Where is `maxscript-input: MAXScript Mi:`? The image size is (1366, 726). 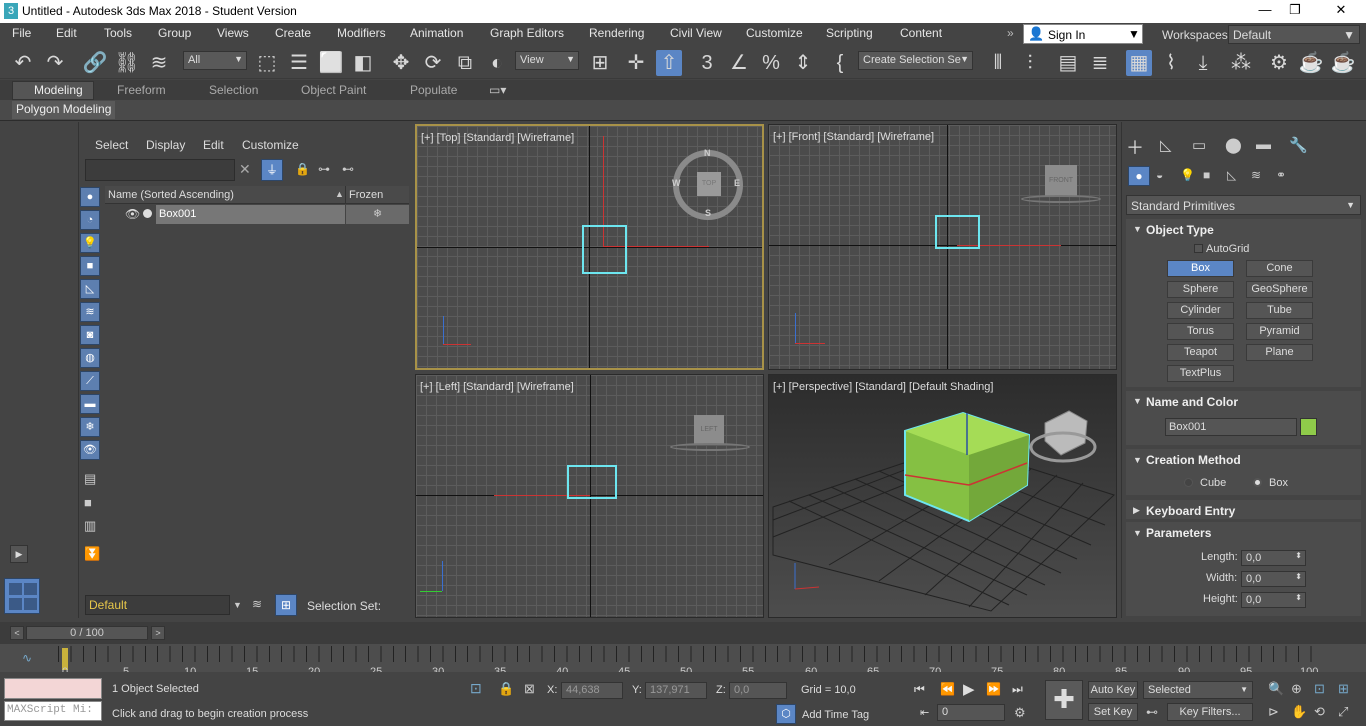 maxscript-input: MAXScript Mi: is located at coordinates (53, 711).